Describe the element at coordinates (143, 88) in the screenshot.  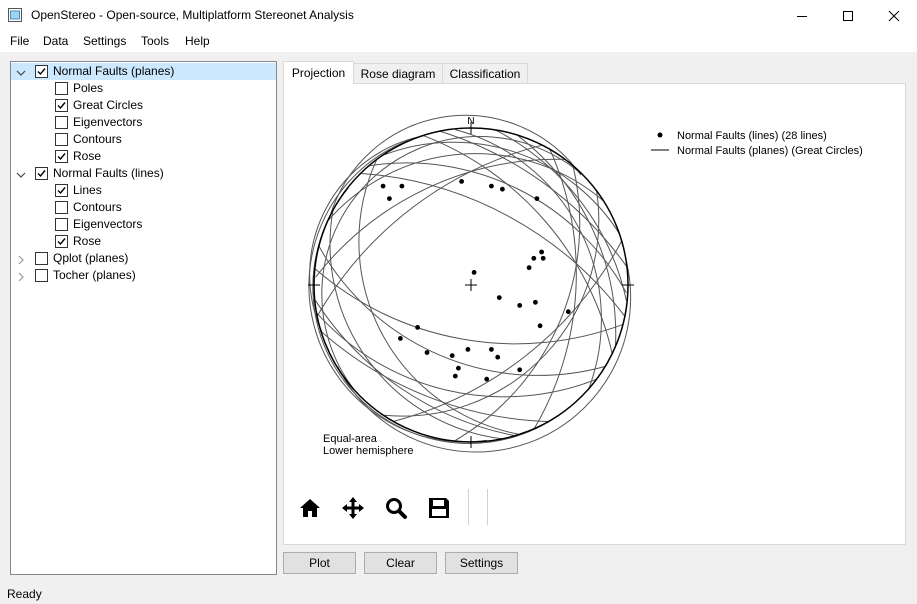
I see `tree-item: Poles` at that location.